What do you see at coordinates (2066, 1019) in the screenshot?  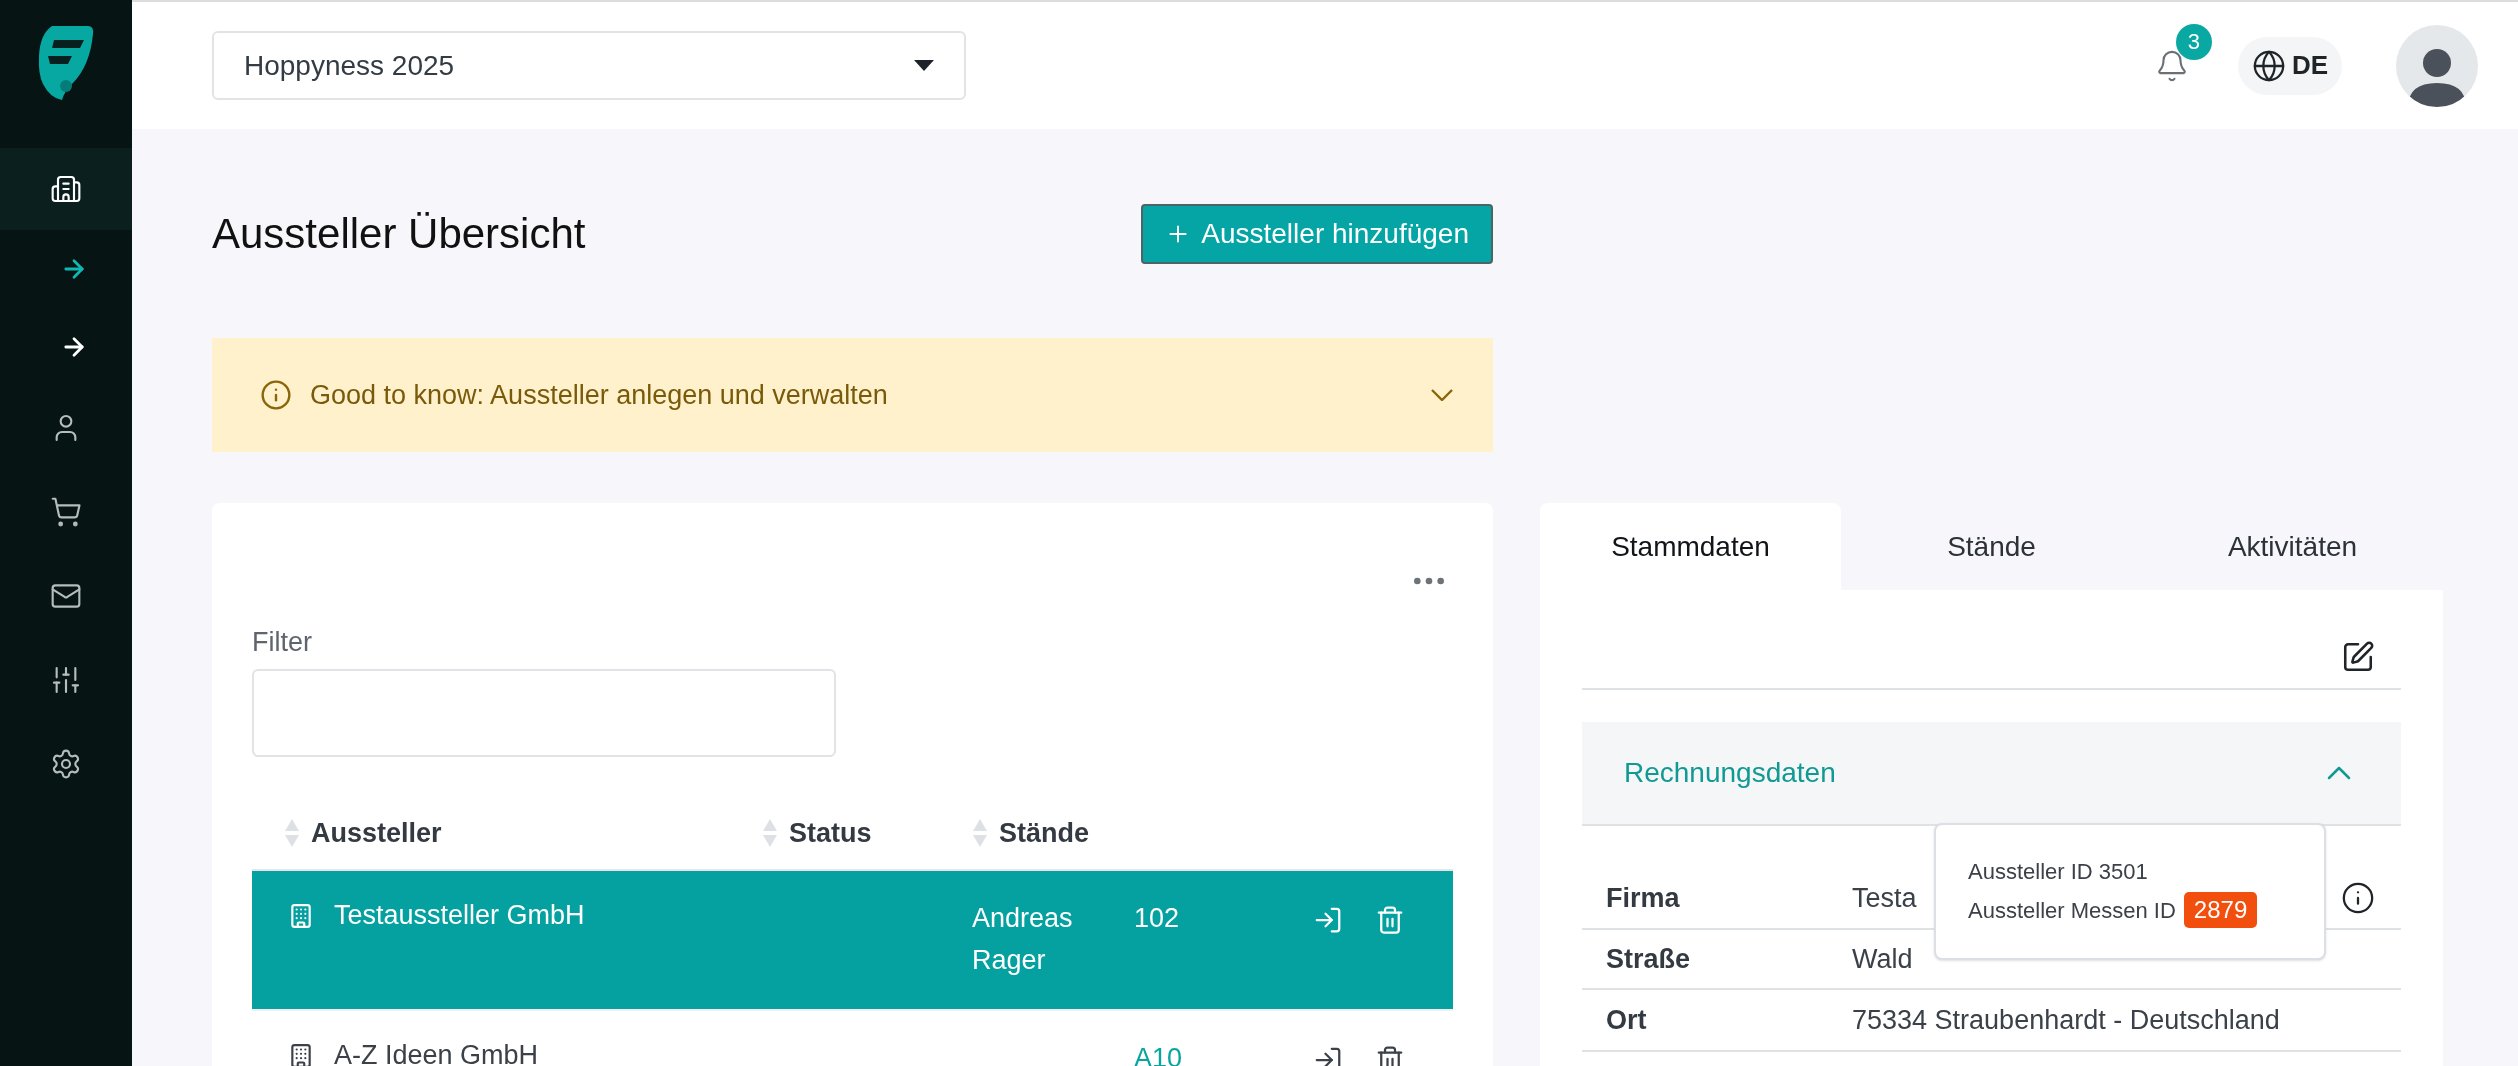 I see `field-value: 75334 Straubenhardt - Deutschland` at bounding box center [2066, 1019].